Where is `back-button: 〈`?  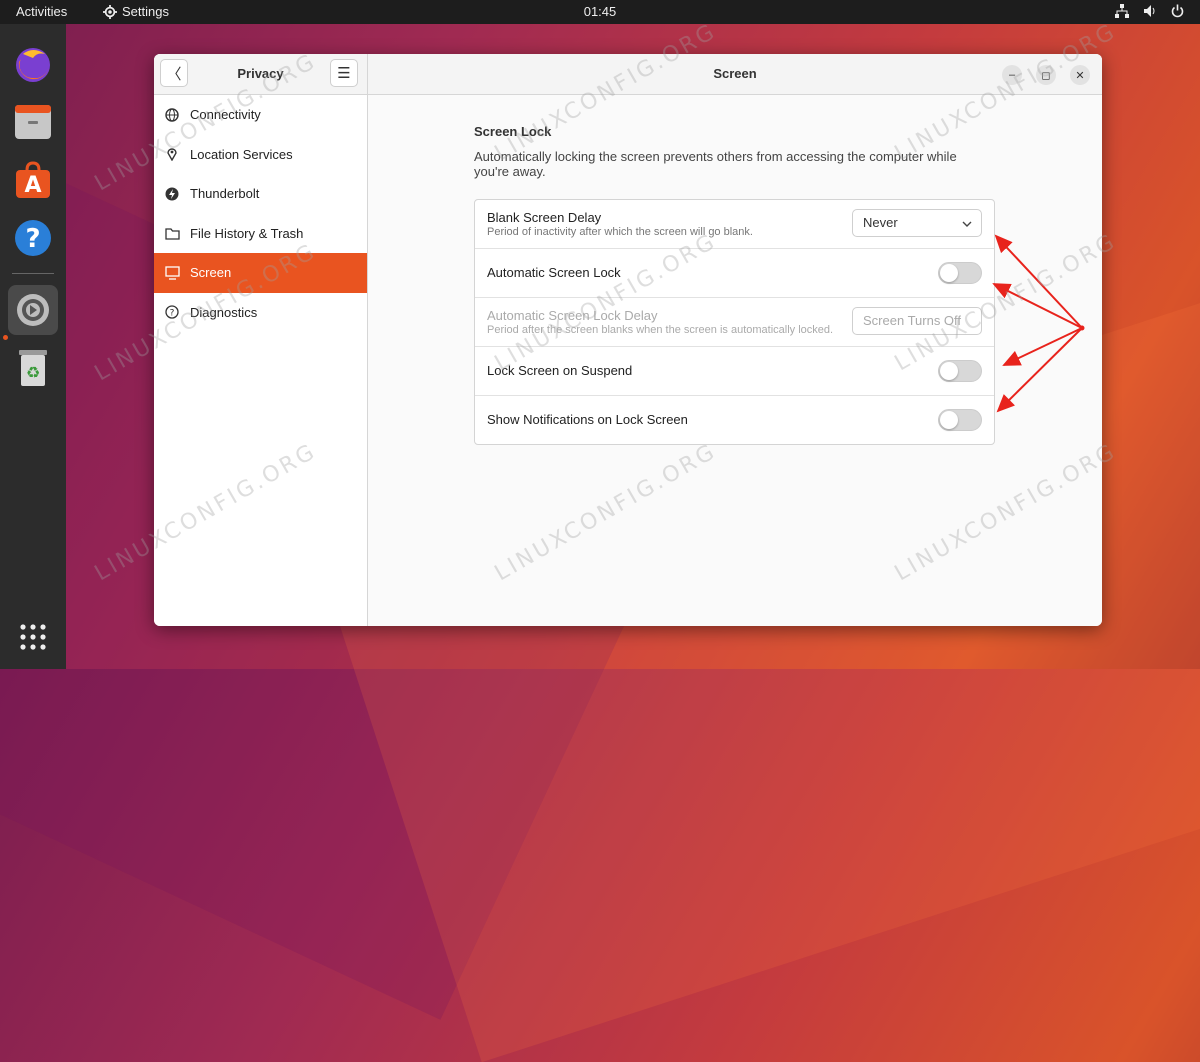
back-button: 〈 is located at coordinates (174, 73).